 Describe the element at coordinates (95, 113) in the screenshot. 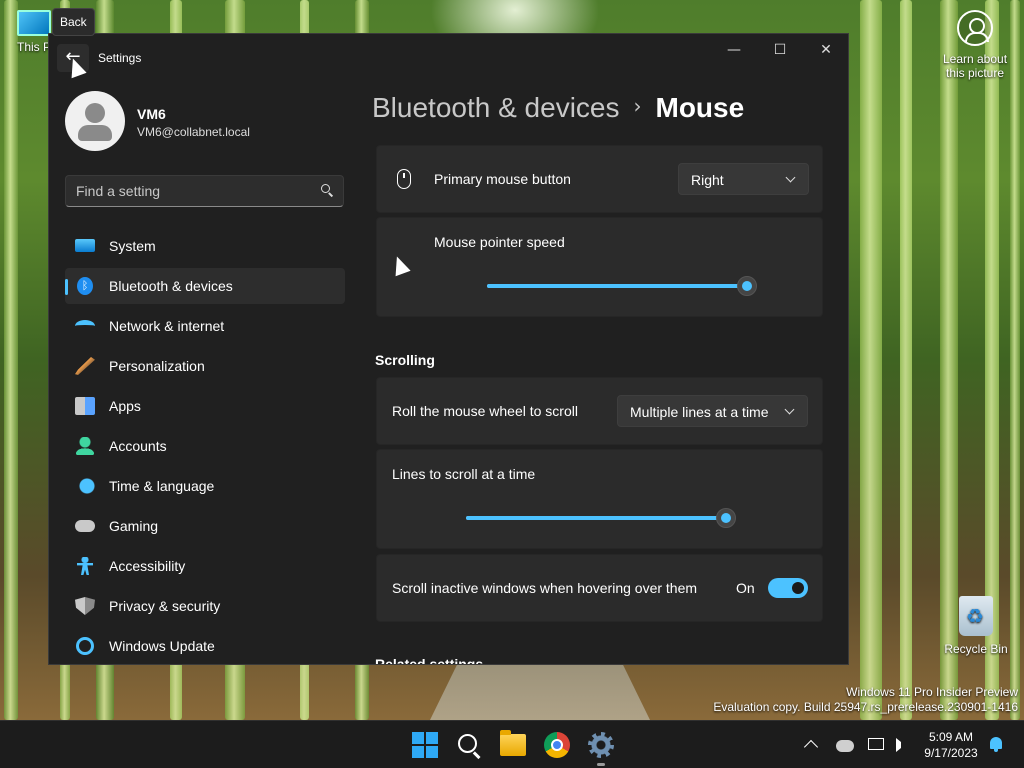

I see `avatar-head` at that location.